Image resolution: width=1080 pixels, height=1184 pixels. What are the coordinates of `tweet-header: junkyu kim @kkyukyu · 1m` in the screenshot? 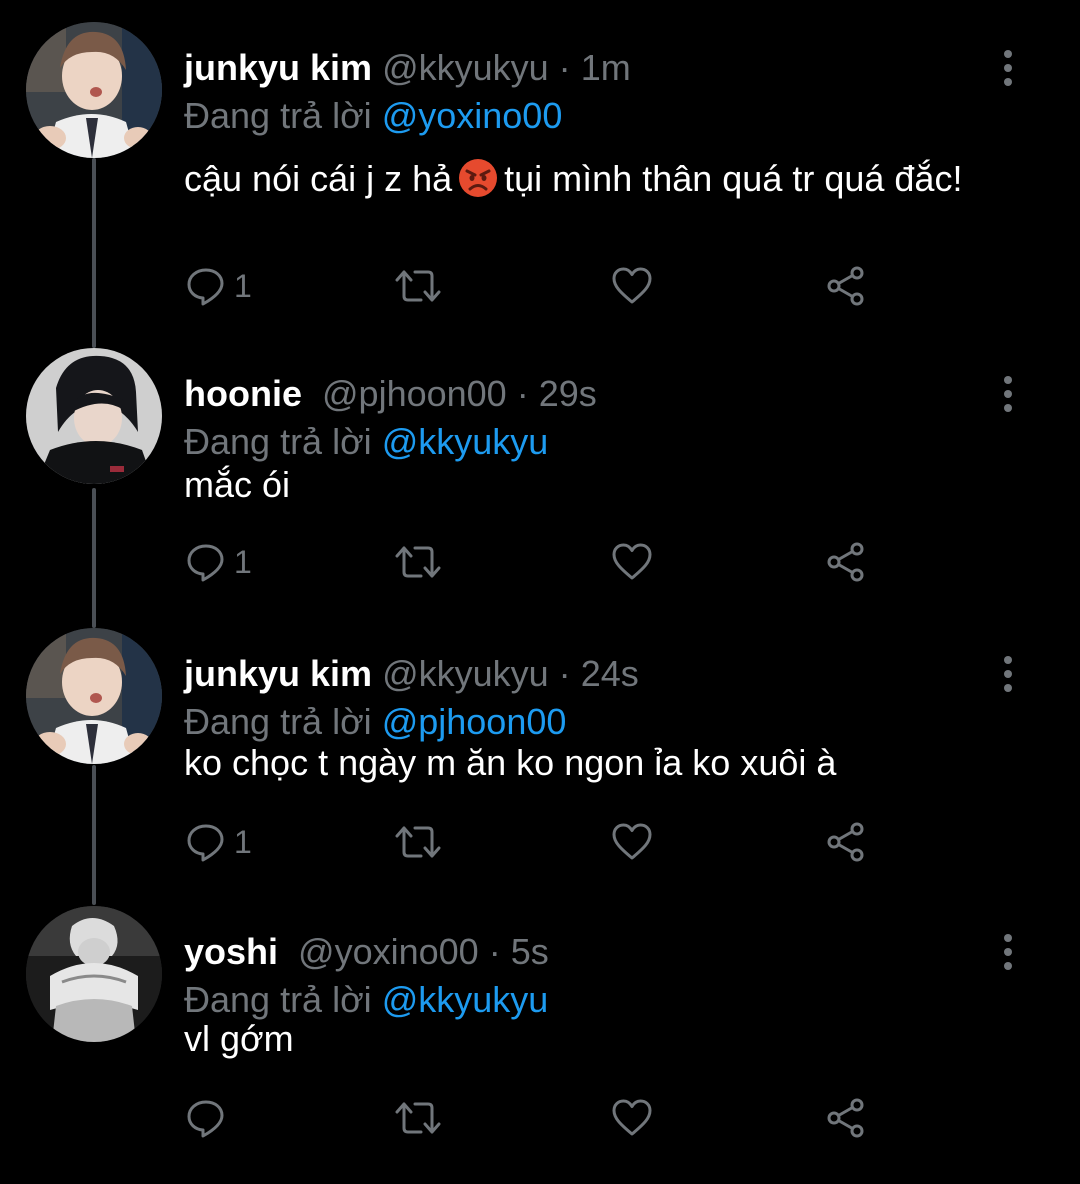 It's located at (407, 68).